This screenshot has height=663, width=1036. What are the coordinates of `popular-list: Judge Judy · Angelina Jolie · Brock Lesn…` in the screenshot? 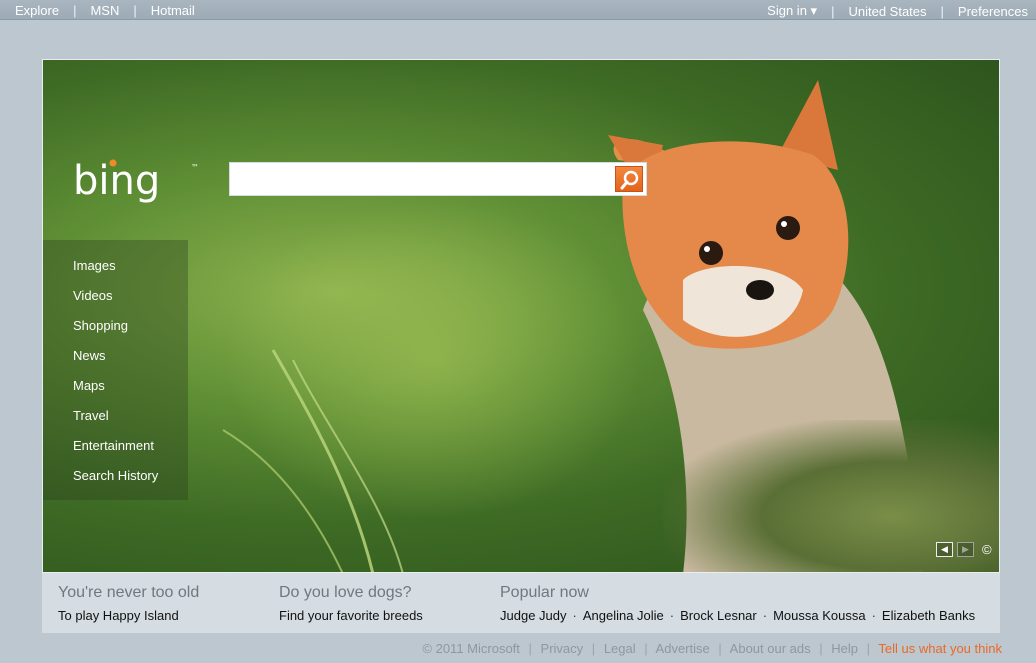 It's located at (737, 615).